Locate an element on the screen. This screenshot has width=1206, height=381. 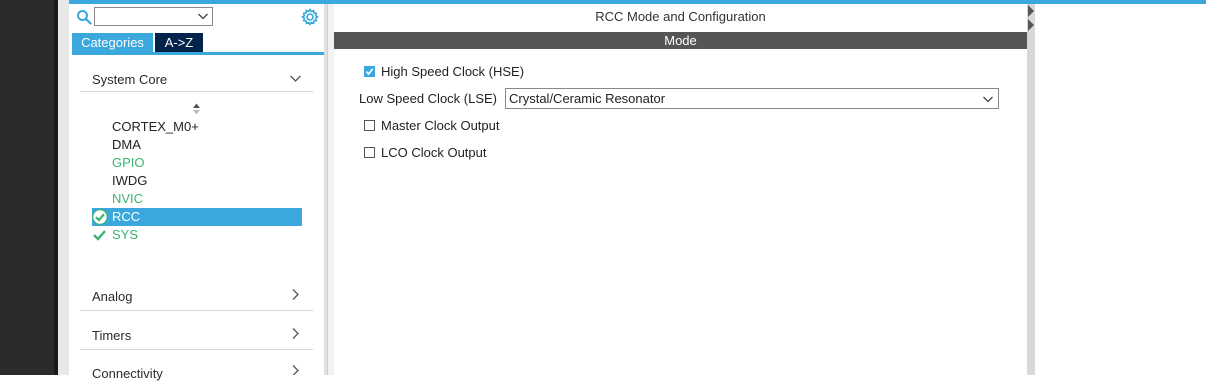
tree-item-label: GPIO is located at coordinates (128, 162).